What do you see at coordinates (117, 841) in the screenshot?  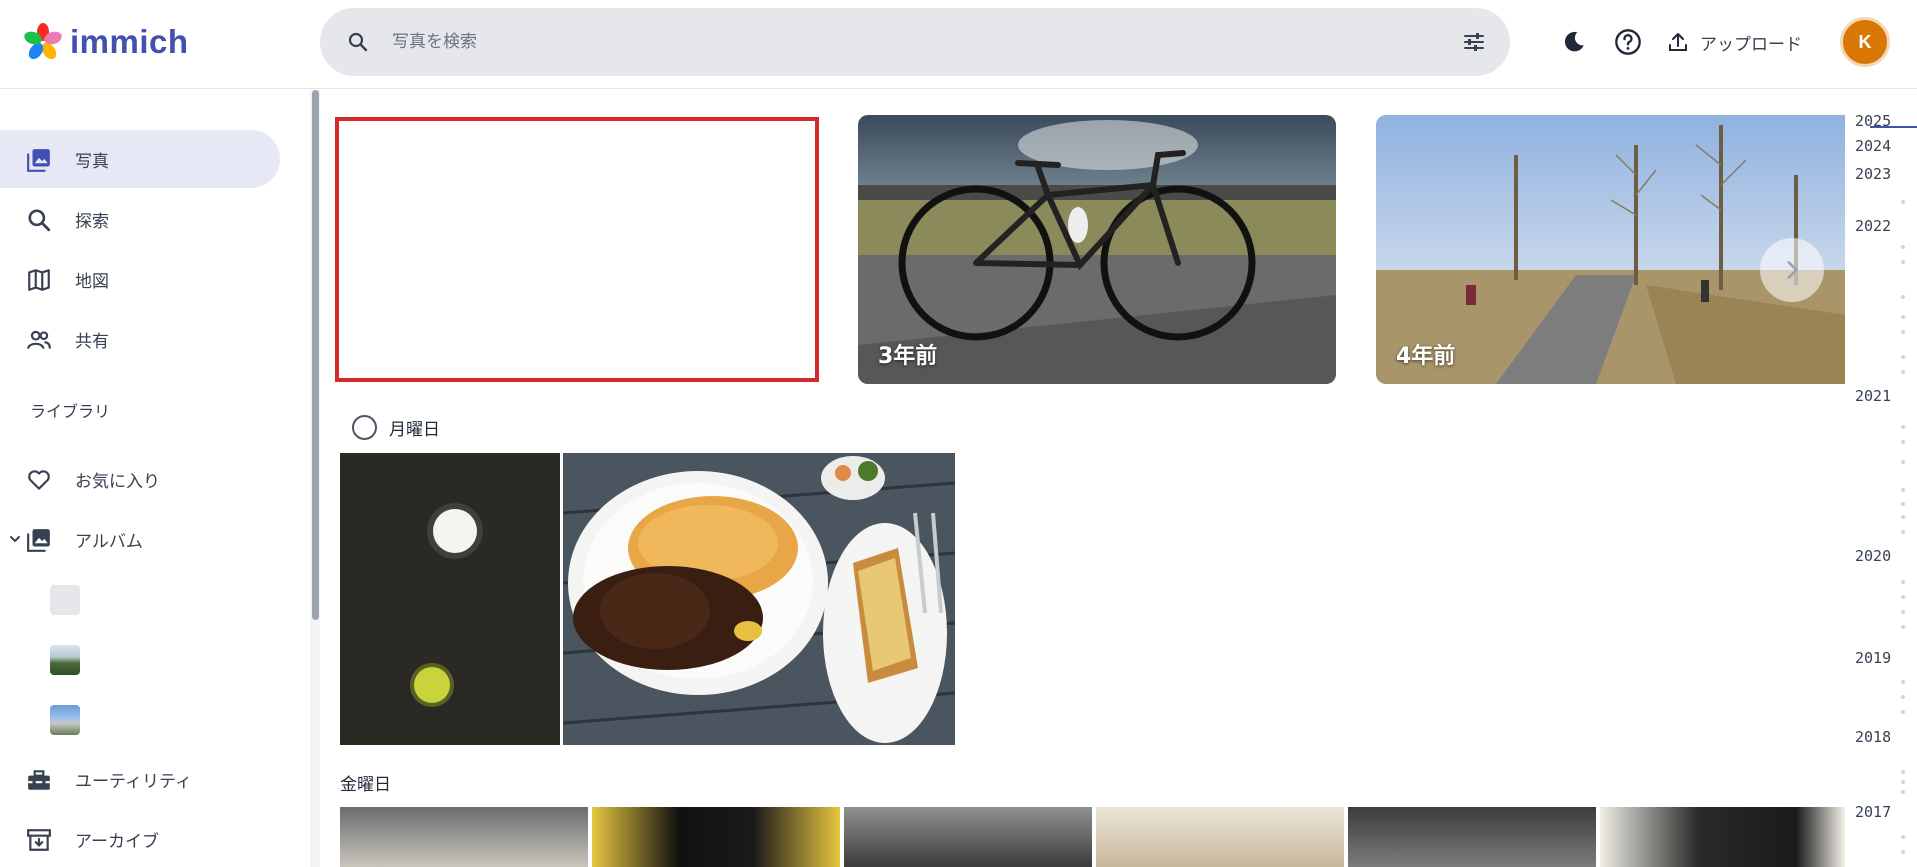 I see `sidebar-item-label: アーカイブ` at bounding box center [117, 841].